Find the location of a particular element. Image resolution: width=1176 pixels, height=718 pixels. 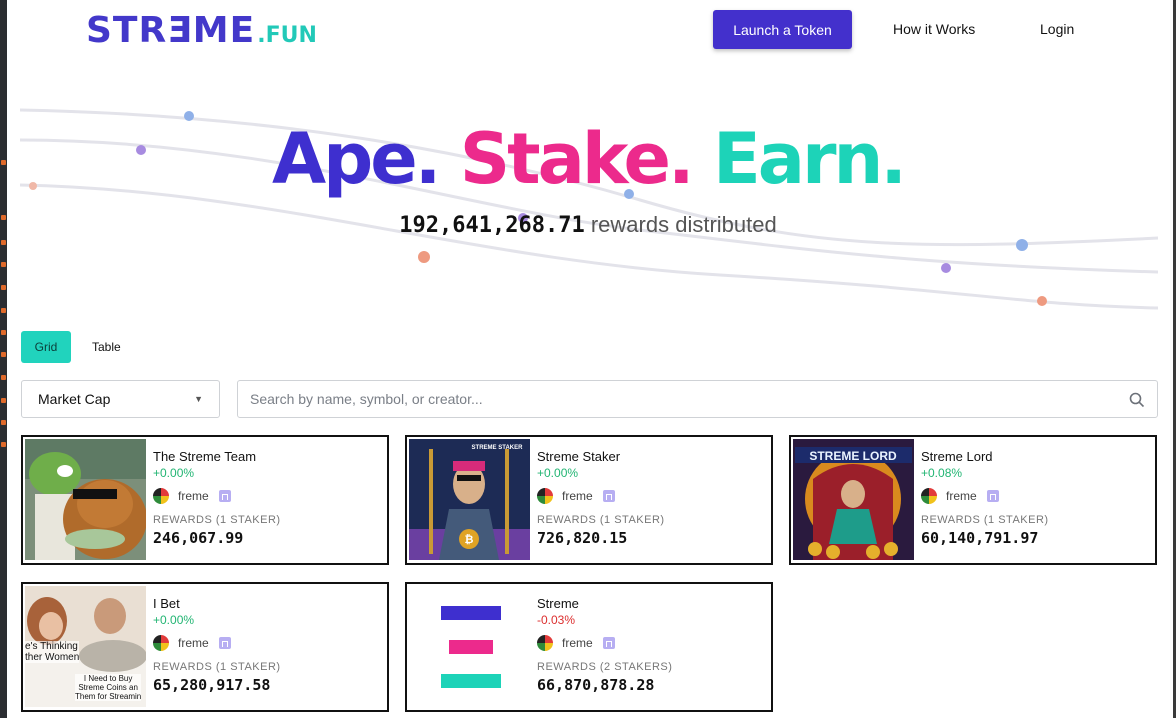

svg-text: STREME STAKER is located at coordinates (498, 448).